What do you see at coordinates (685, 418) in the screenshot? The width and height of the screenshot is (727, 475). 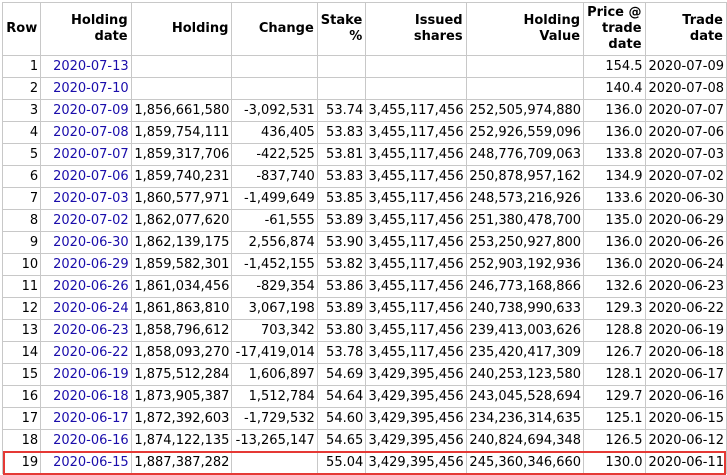 I see `cell-trade-date: 2020-06-15` at bounding box center [685, 418].